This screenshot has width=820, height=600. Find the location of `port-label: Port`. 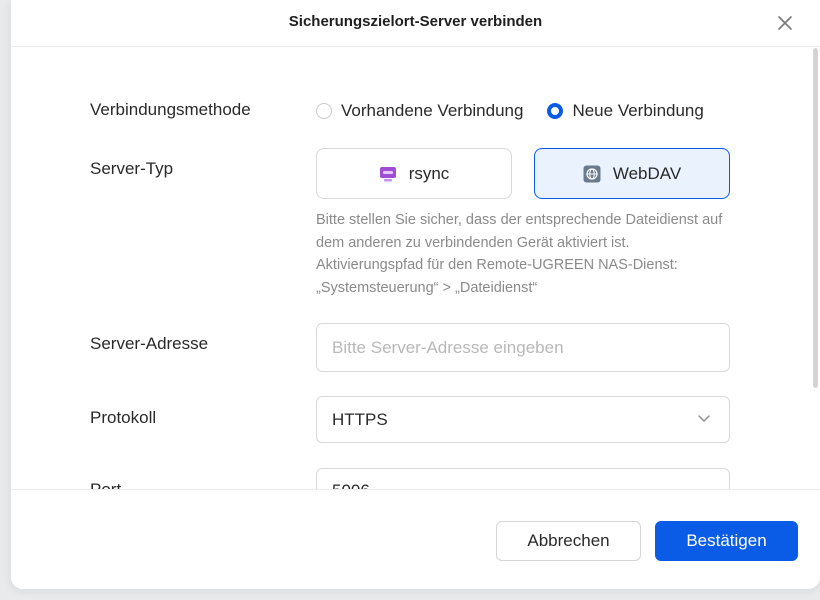

port-label: Port is located at coordinates (105, 484).